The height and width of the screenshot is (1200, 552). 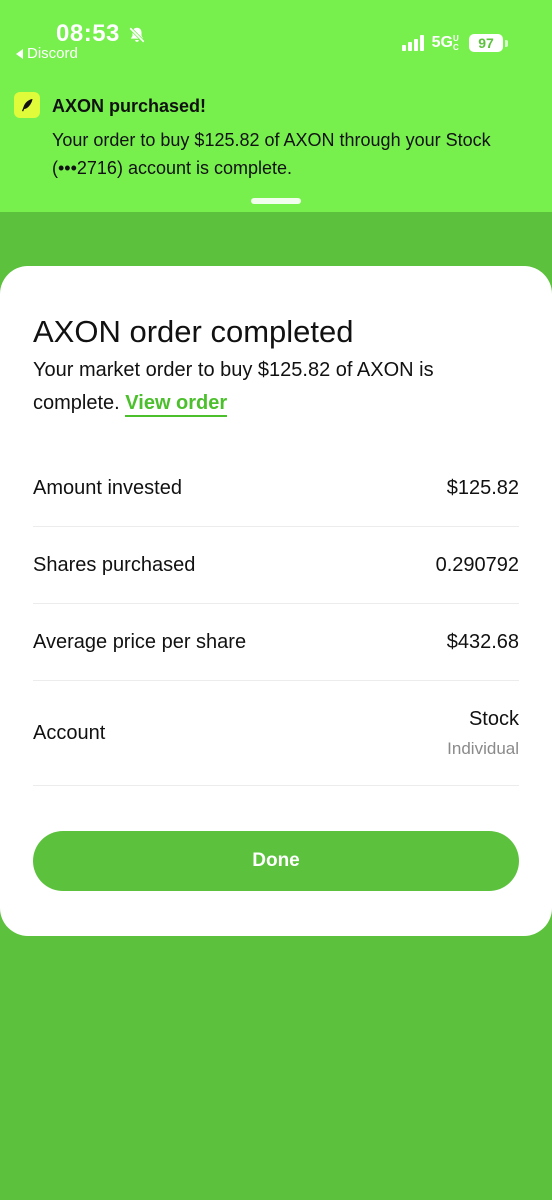 I want to click on detail-row-shares-purchased: Shares purchased 0.290792, so click(x=276, y=565).